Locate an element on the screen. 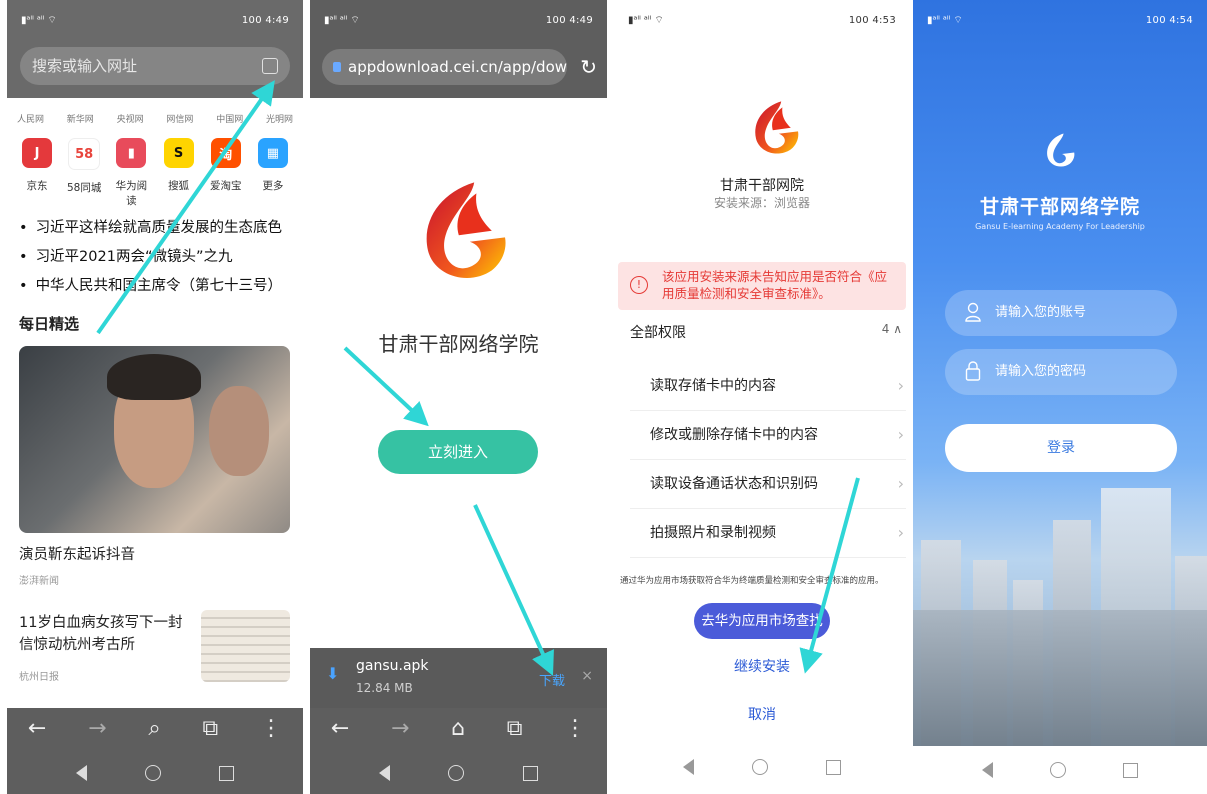 The height and width of the screenshot is (794, 1207). market-button: 去华为应用市场查找 is located at coordinates (762, 621).